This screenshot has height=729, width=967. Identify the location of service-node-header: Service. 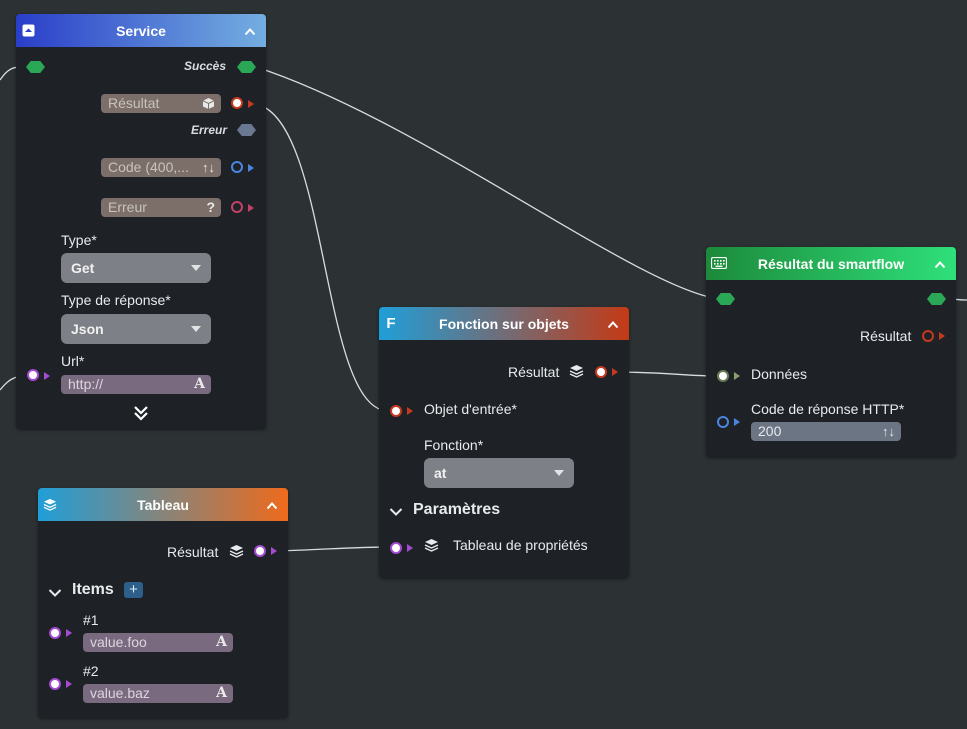
(141, 30).